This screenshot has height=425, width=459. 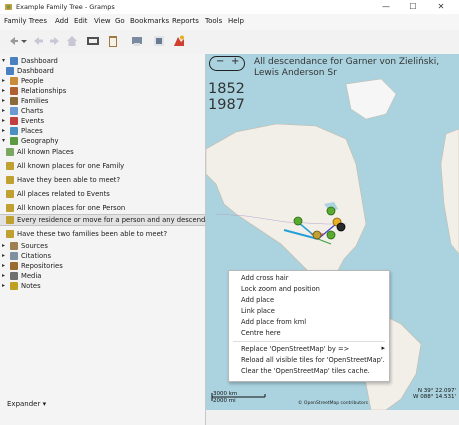 I want to click on sidebar-item-places-events: All places related to Events, so click(x=102, y=194).